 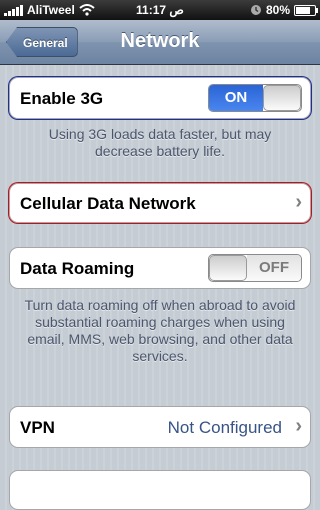 I want to click on cellular-data-network-row: Cellular Data Network ›, so click(x=160, y=203).